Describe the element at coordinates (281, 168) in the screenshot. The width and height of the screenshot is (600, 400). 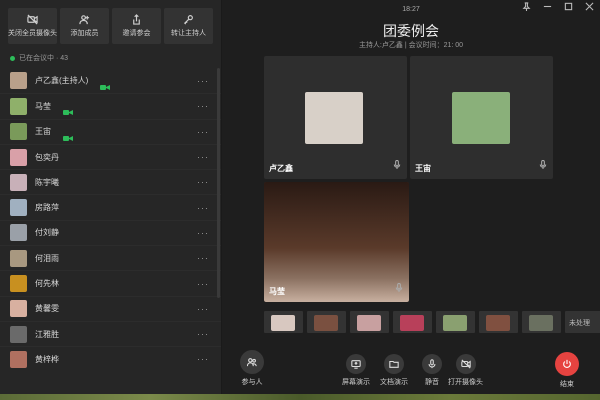
I see `tile-name-host: 卢乙鑫` at that location.